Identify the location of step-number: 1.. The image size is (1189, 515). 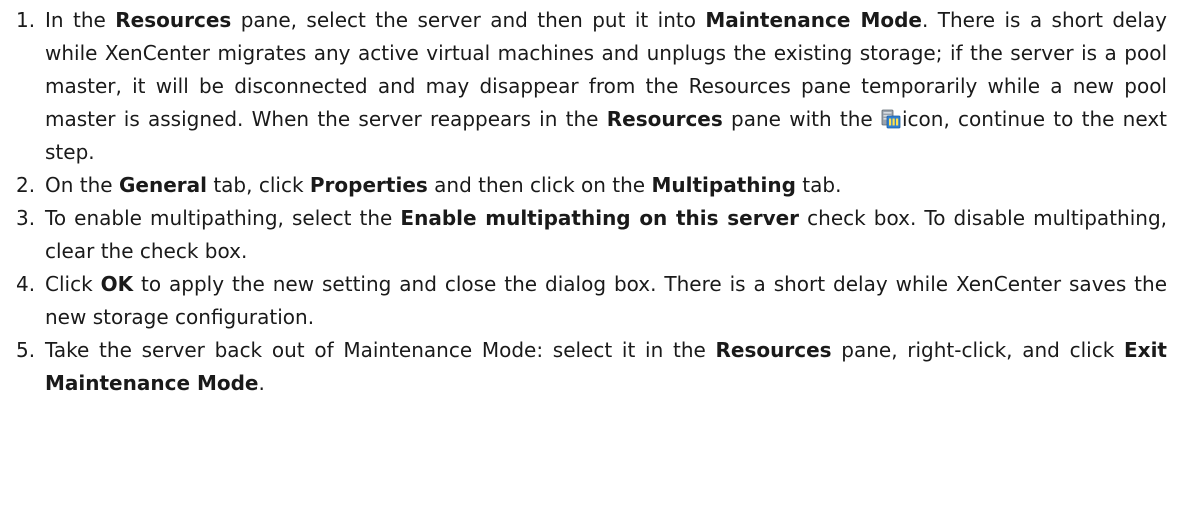
(26, 20).